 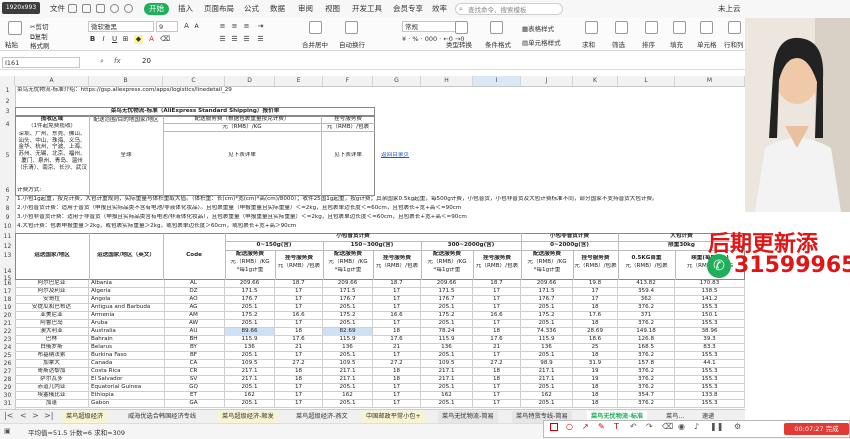 What do you see at coordinates (667, 426) in the screenshot?
I see `eraser-tool-icon: ⌫` at bounding box center [667, 426].